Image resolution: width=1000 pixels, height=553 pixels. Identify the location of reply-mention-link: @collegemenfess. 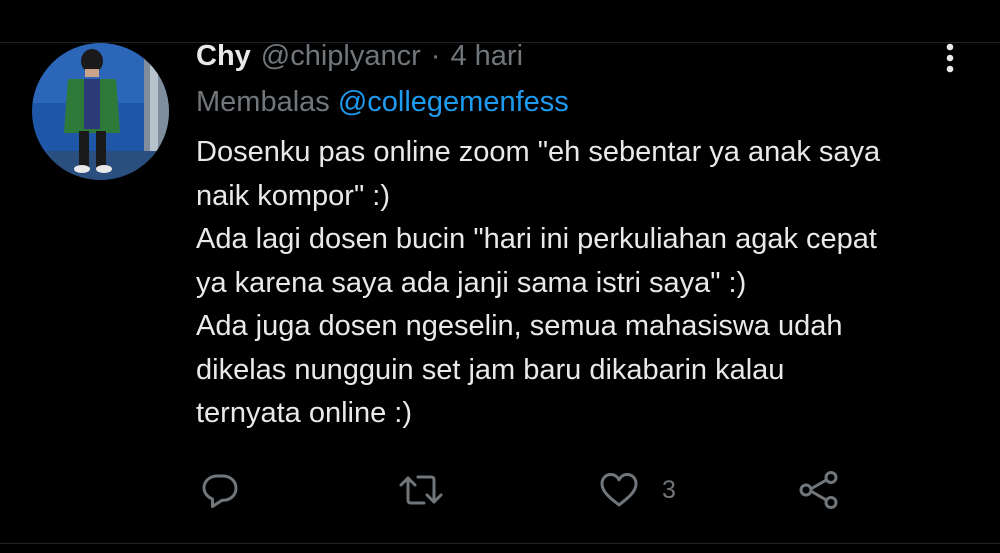
(453, 102).